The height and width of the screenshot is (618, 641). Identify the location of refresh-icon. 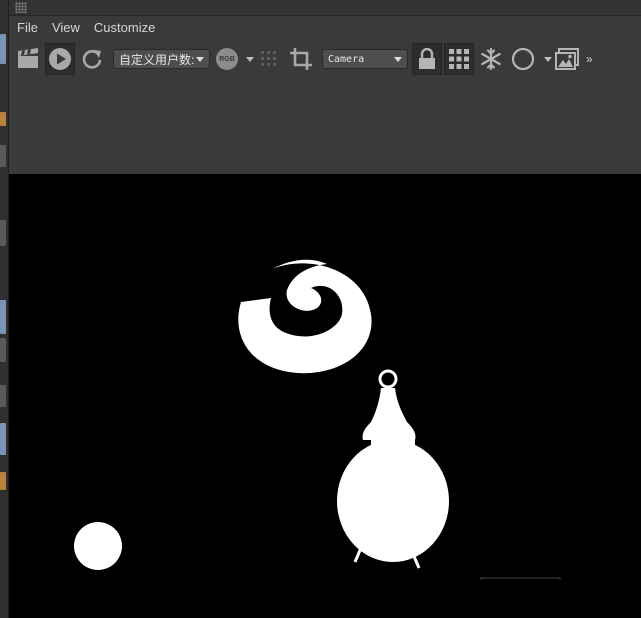
(92, 59).